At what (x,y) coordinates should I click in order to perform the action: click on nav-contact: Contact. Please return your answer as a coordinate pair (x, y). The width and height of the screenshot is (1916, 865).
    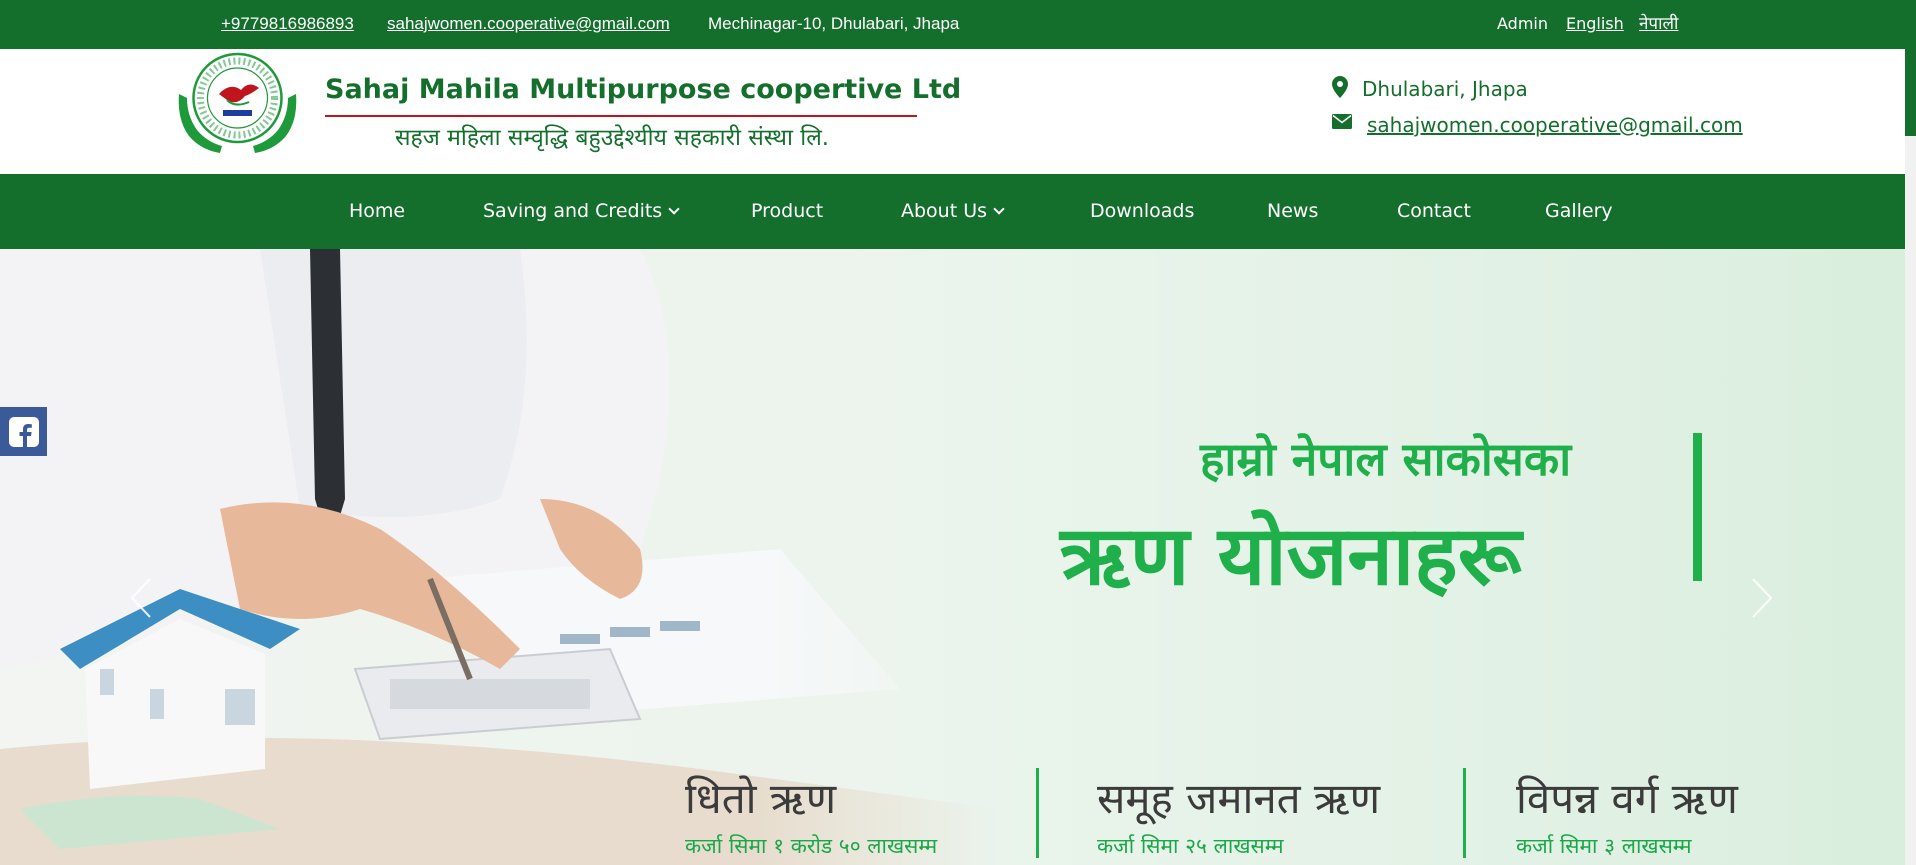
    Looking at the image, I should click on (1434, 211).